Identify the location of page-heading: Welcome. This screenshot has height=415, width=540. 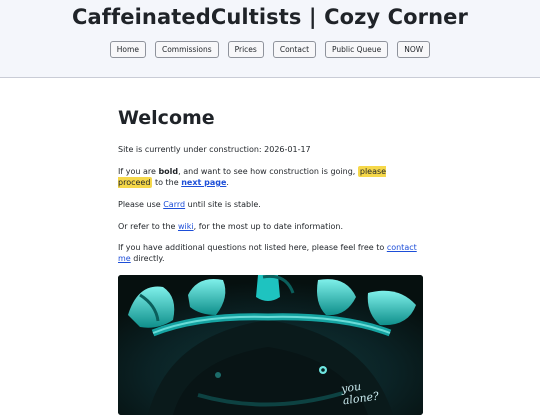
(166, 118).